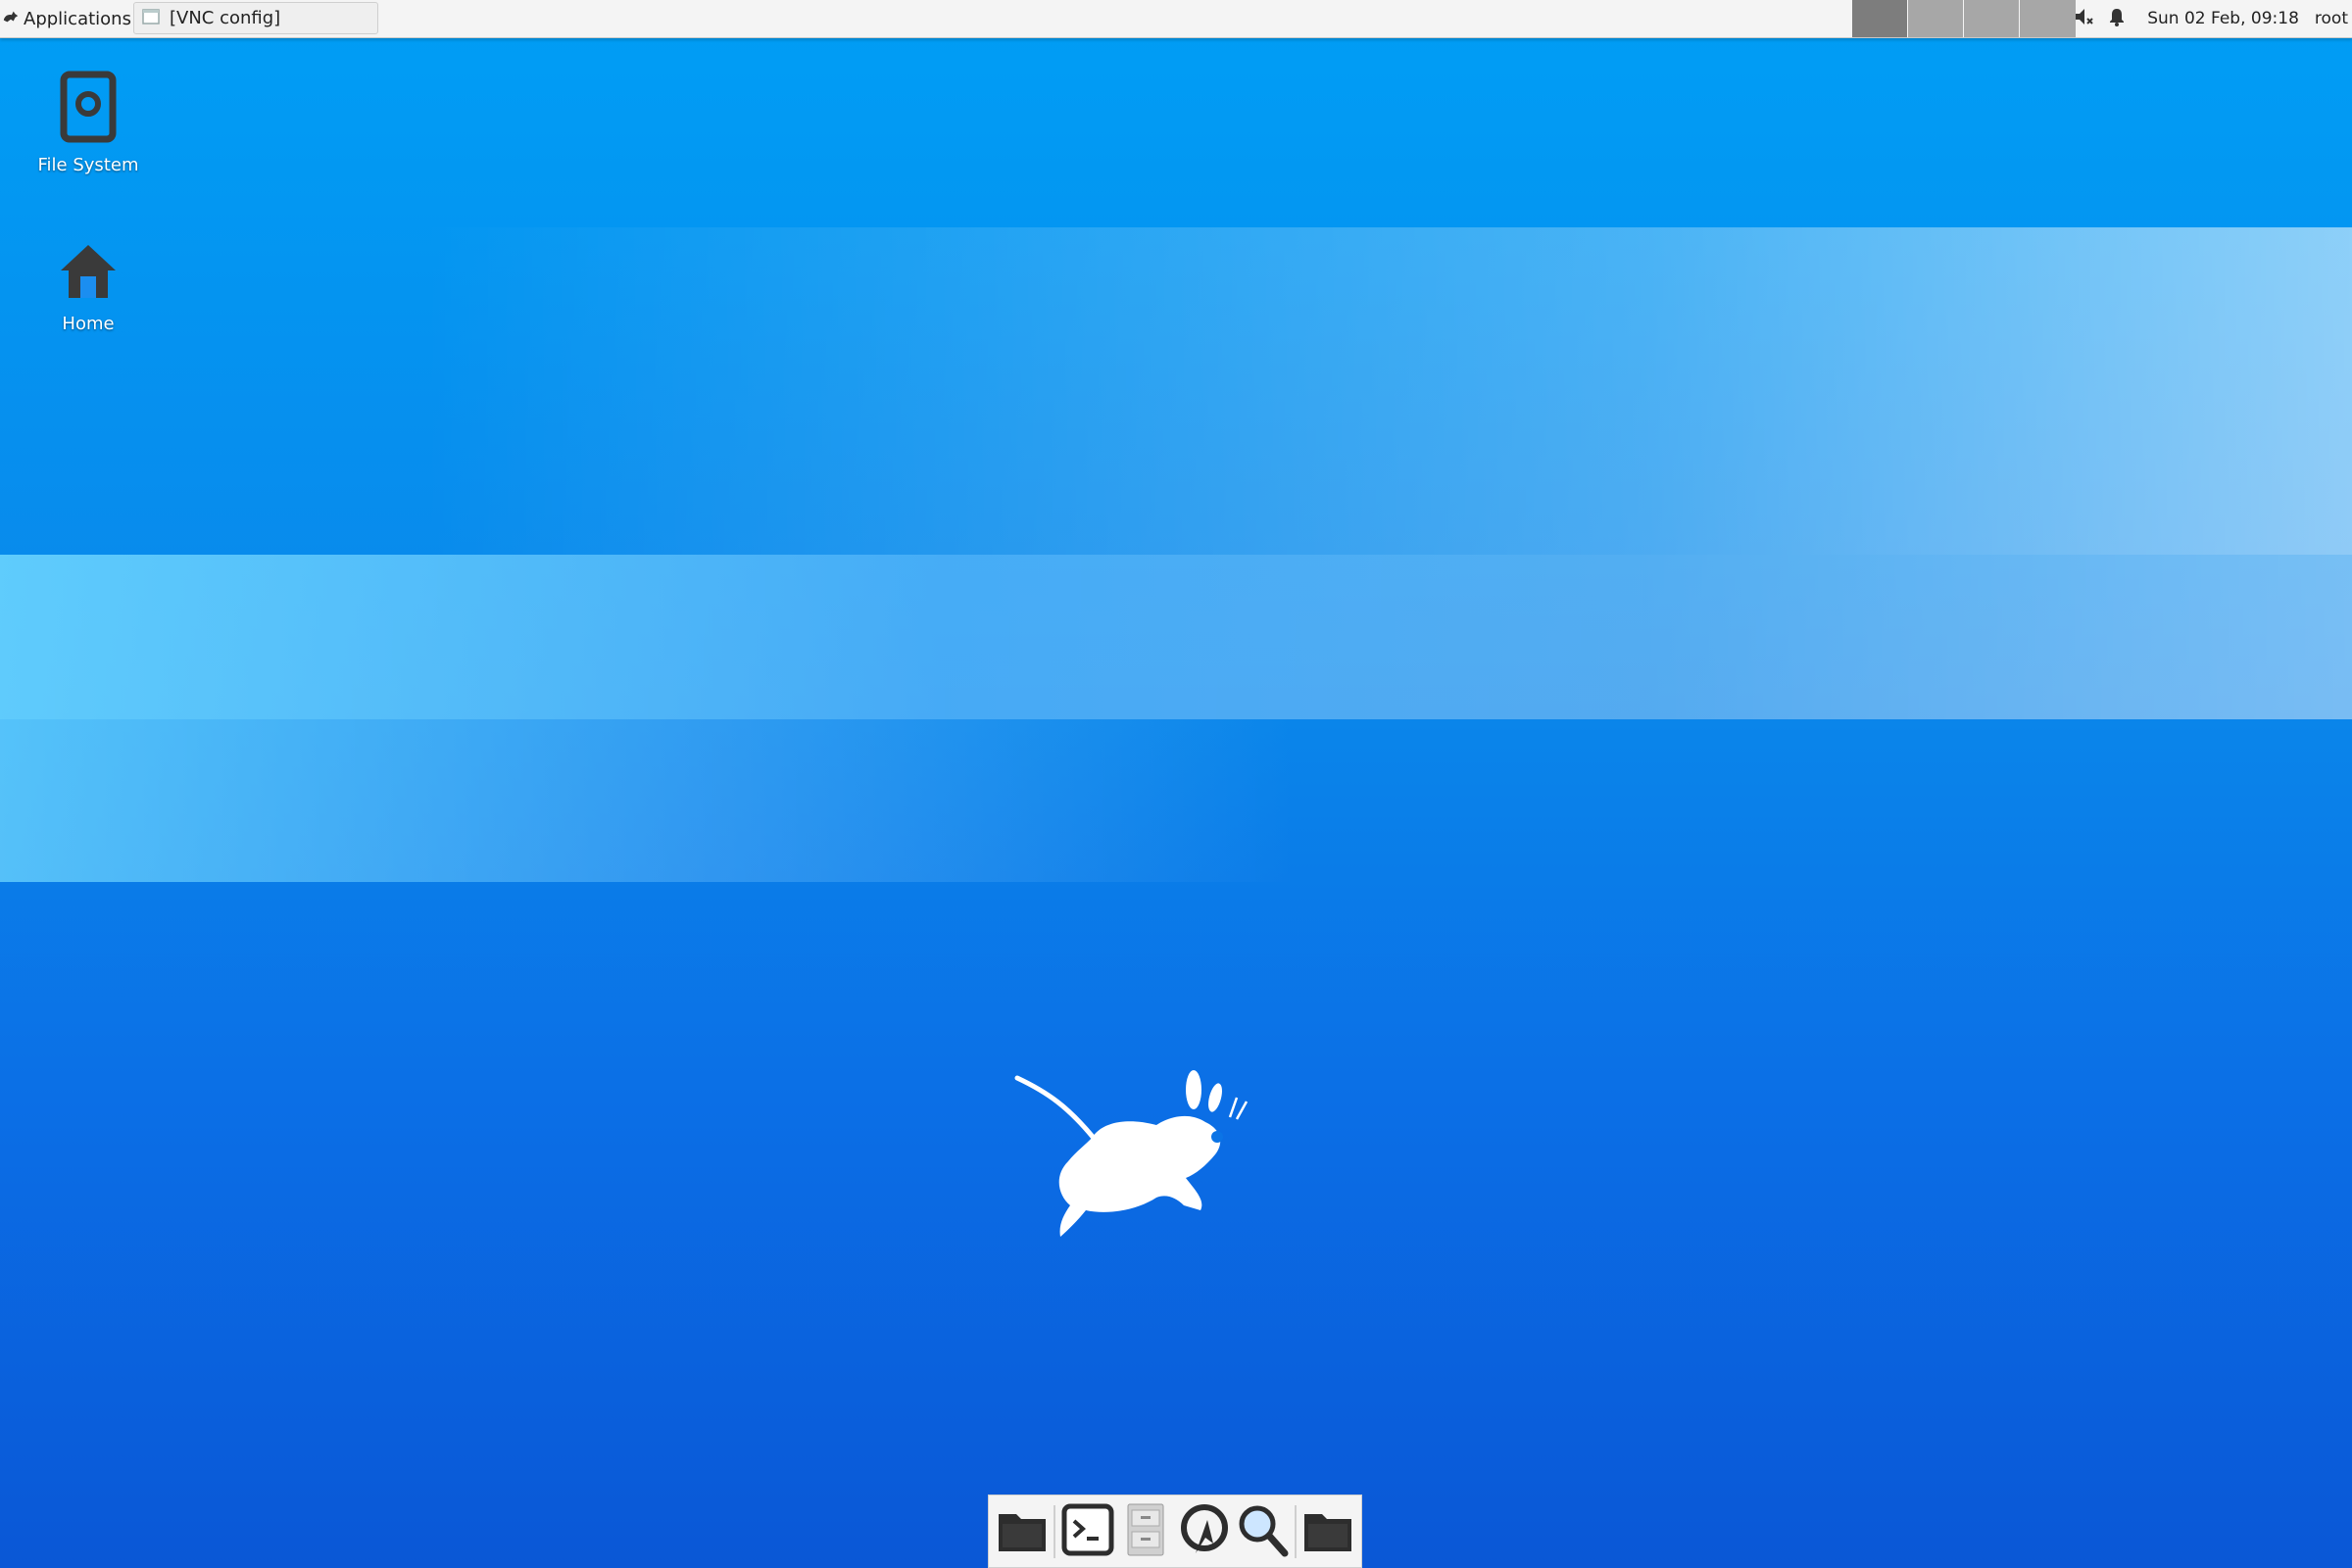  I want to click on browser-icon, so click(1204, 1531).